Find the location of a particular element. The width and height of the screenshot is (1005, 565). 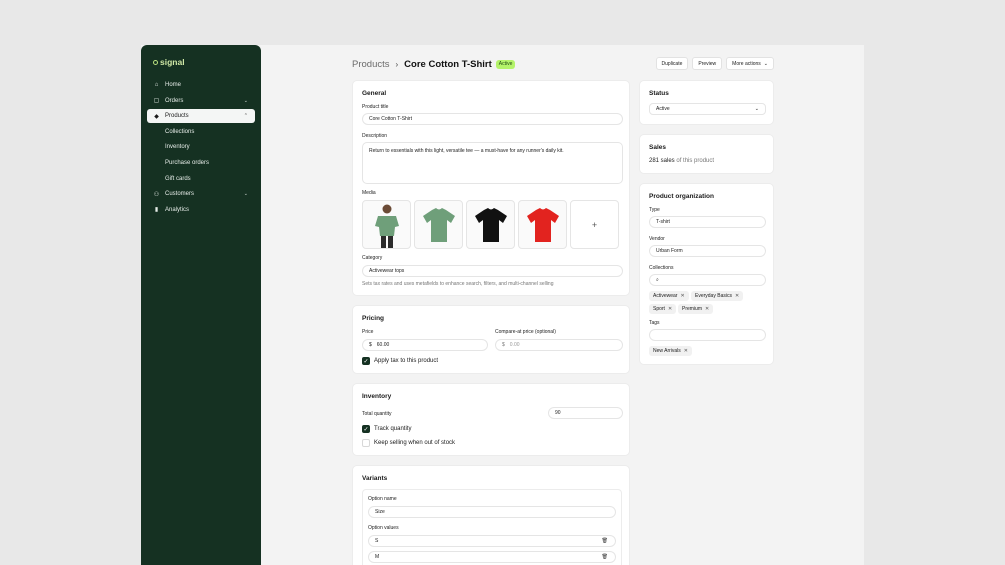

brand-logo: signal is located at coordinates (169, 62).